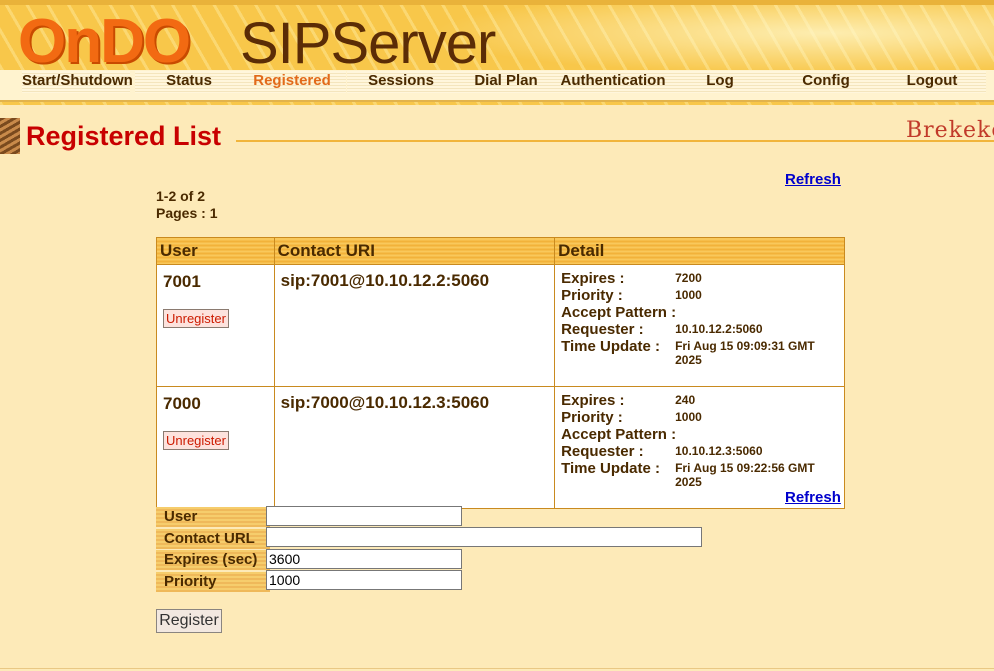 The image size is (994, 671). What do you see at coordinates (189, 621) in the screenshot?
I see `register-button: Register` at bounding box center [189, 621].